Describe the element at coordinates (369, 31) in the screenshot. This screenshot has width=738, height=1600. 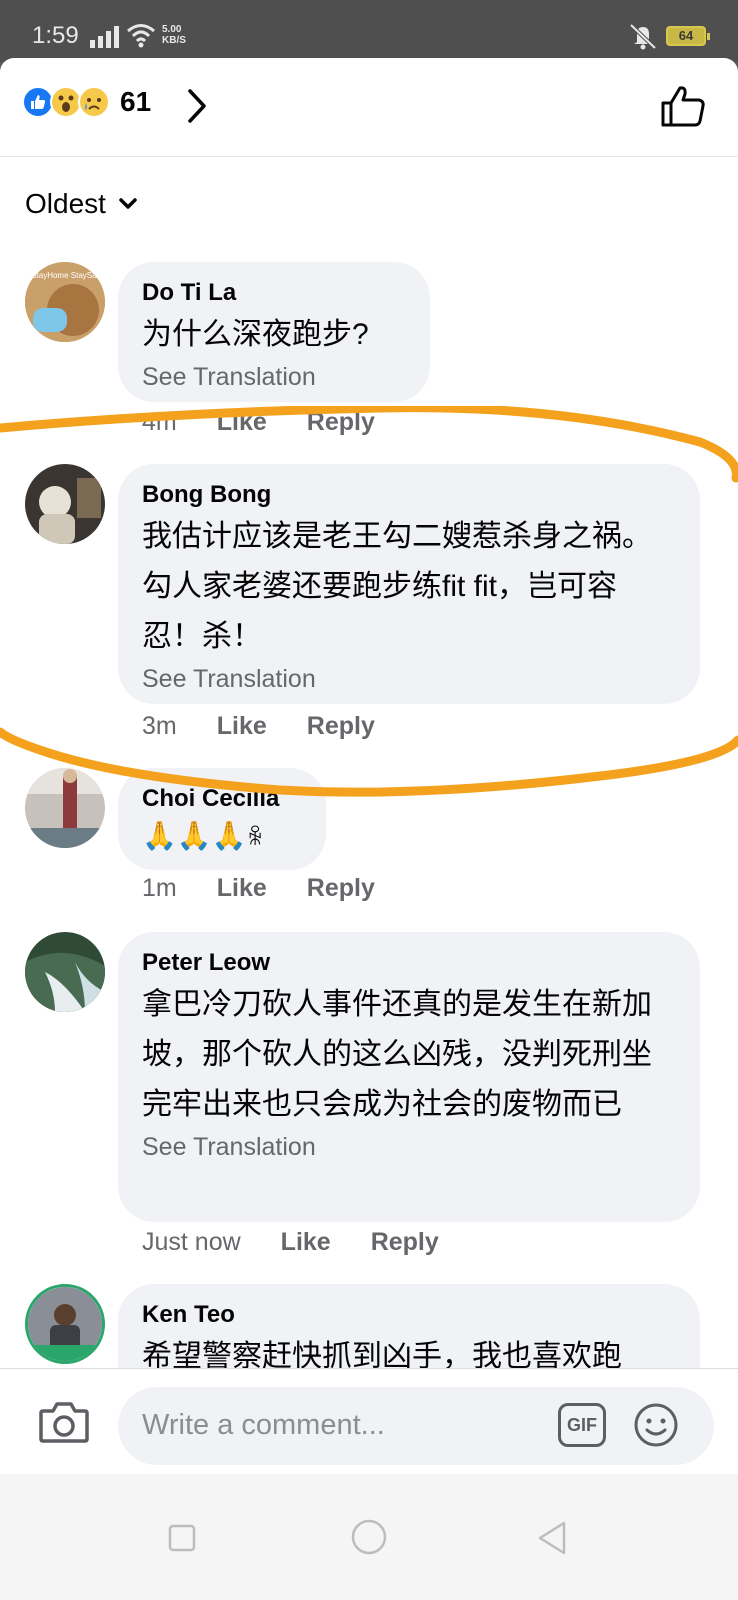
I see `status-bar: 1:59 5.00 KB/S 64` at that location.